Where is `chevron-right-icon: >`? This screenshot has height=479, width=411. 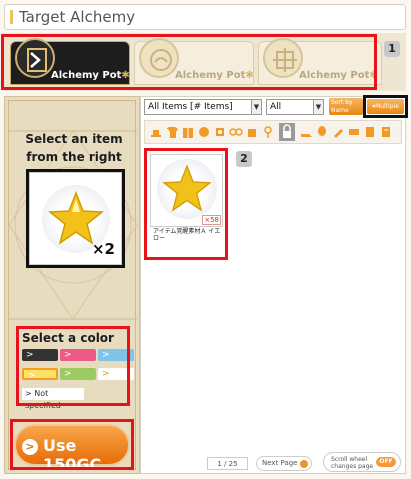 chevron-right-icon: > is located at coordinates (30, 447).